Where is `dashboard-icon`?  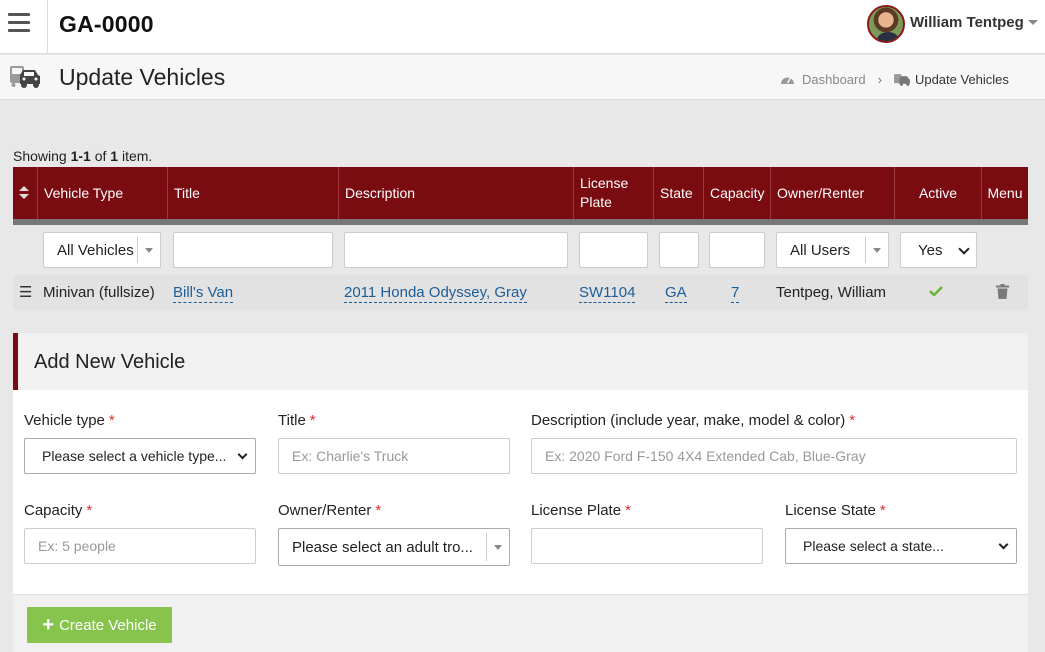
dashboard-icon is located at coordinates (787, 80).